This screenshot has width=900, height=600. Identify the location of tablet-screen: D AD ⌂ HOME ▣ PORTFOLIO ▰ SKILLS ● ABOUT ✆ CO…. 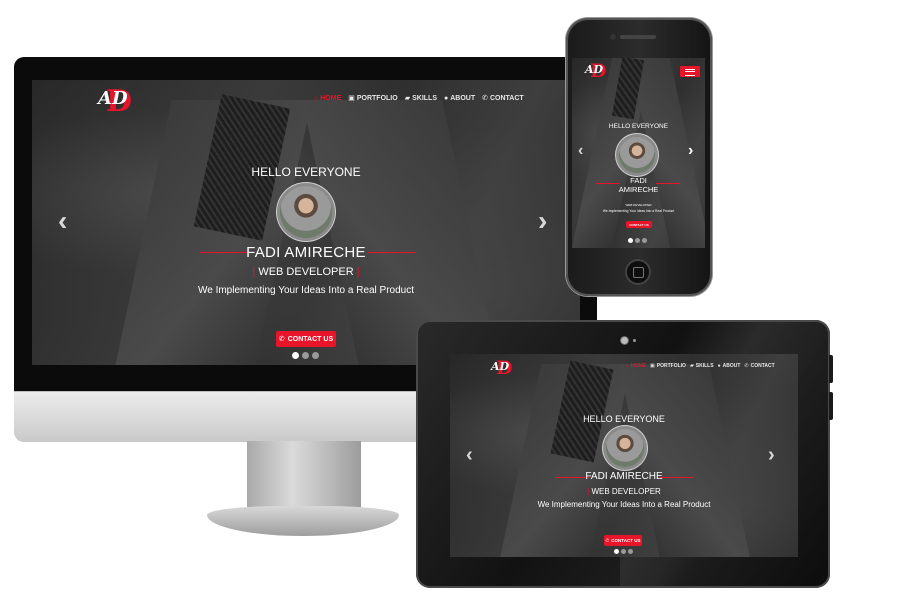
(624, 455).